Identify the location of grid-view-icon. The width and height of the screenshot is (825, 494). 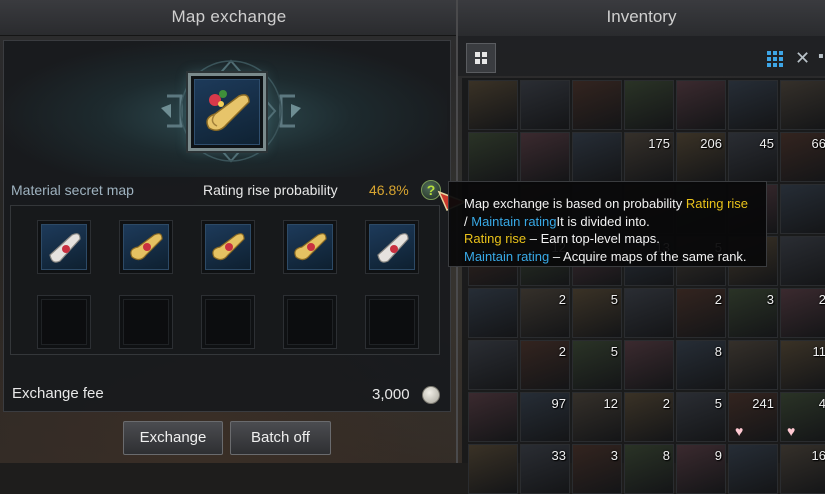
(775, 59).